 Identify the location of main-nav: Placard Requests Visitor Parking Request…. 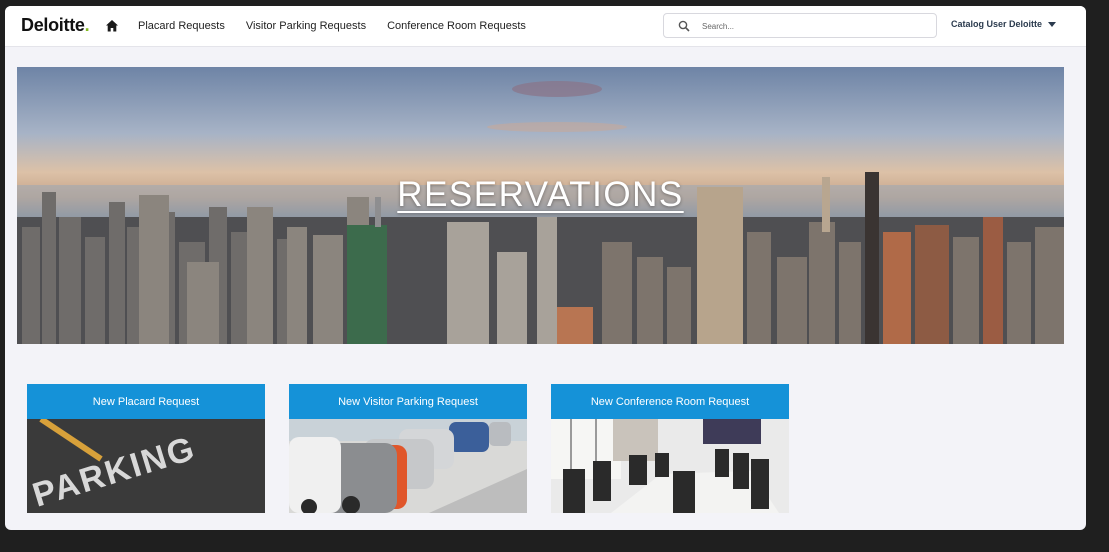
(342, 26).